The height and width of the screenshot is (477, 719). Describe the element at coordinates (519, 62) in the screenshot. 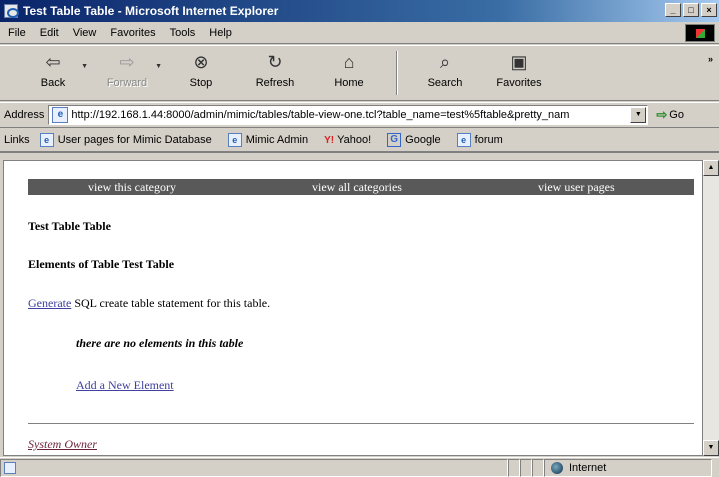

I see `favorites-icon: ▣` at that location.